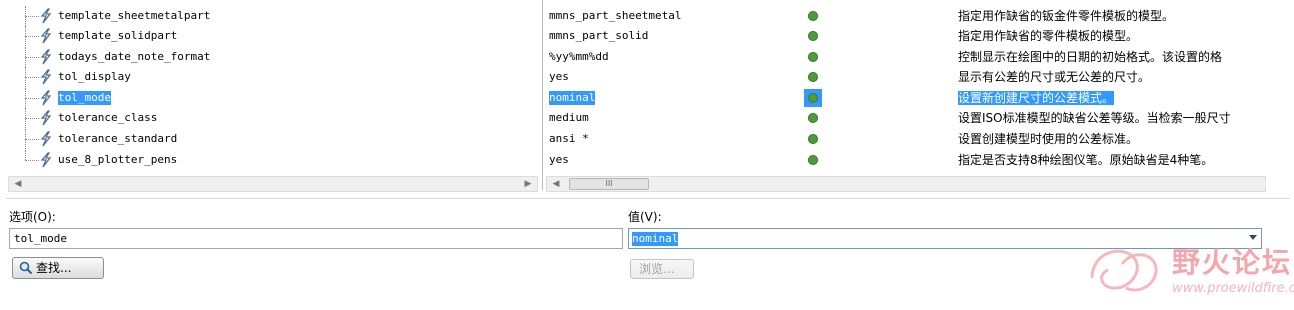 This screenshot has width=1294, height=310. I want to click on chevron-down-icon, so click(1253, 237).